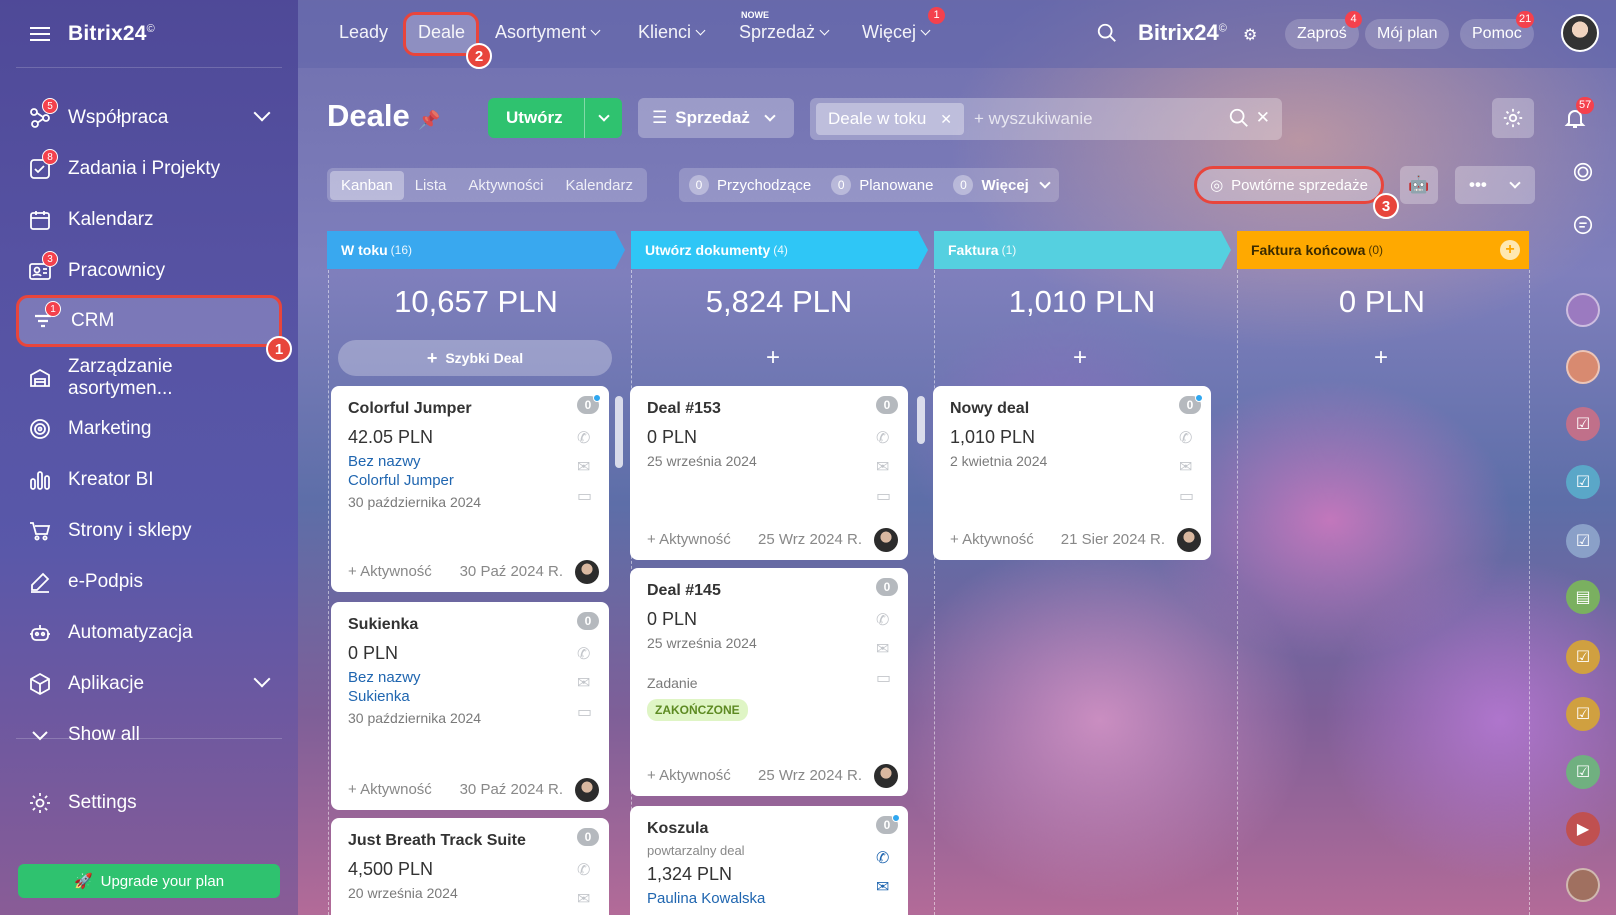  I want to click on pipeline-select: ☰ Sprzedaż, so click(716, 118).